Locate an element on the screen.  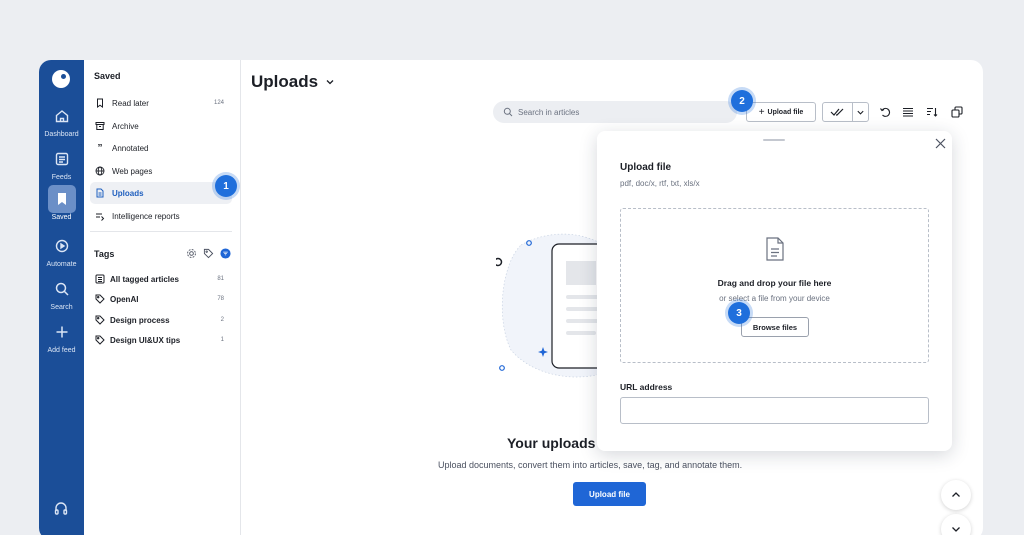
sidebar-item-label: Intelligence reports is located at coordinates (146, 216).